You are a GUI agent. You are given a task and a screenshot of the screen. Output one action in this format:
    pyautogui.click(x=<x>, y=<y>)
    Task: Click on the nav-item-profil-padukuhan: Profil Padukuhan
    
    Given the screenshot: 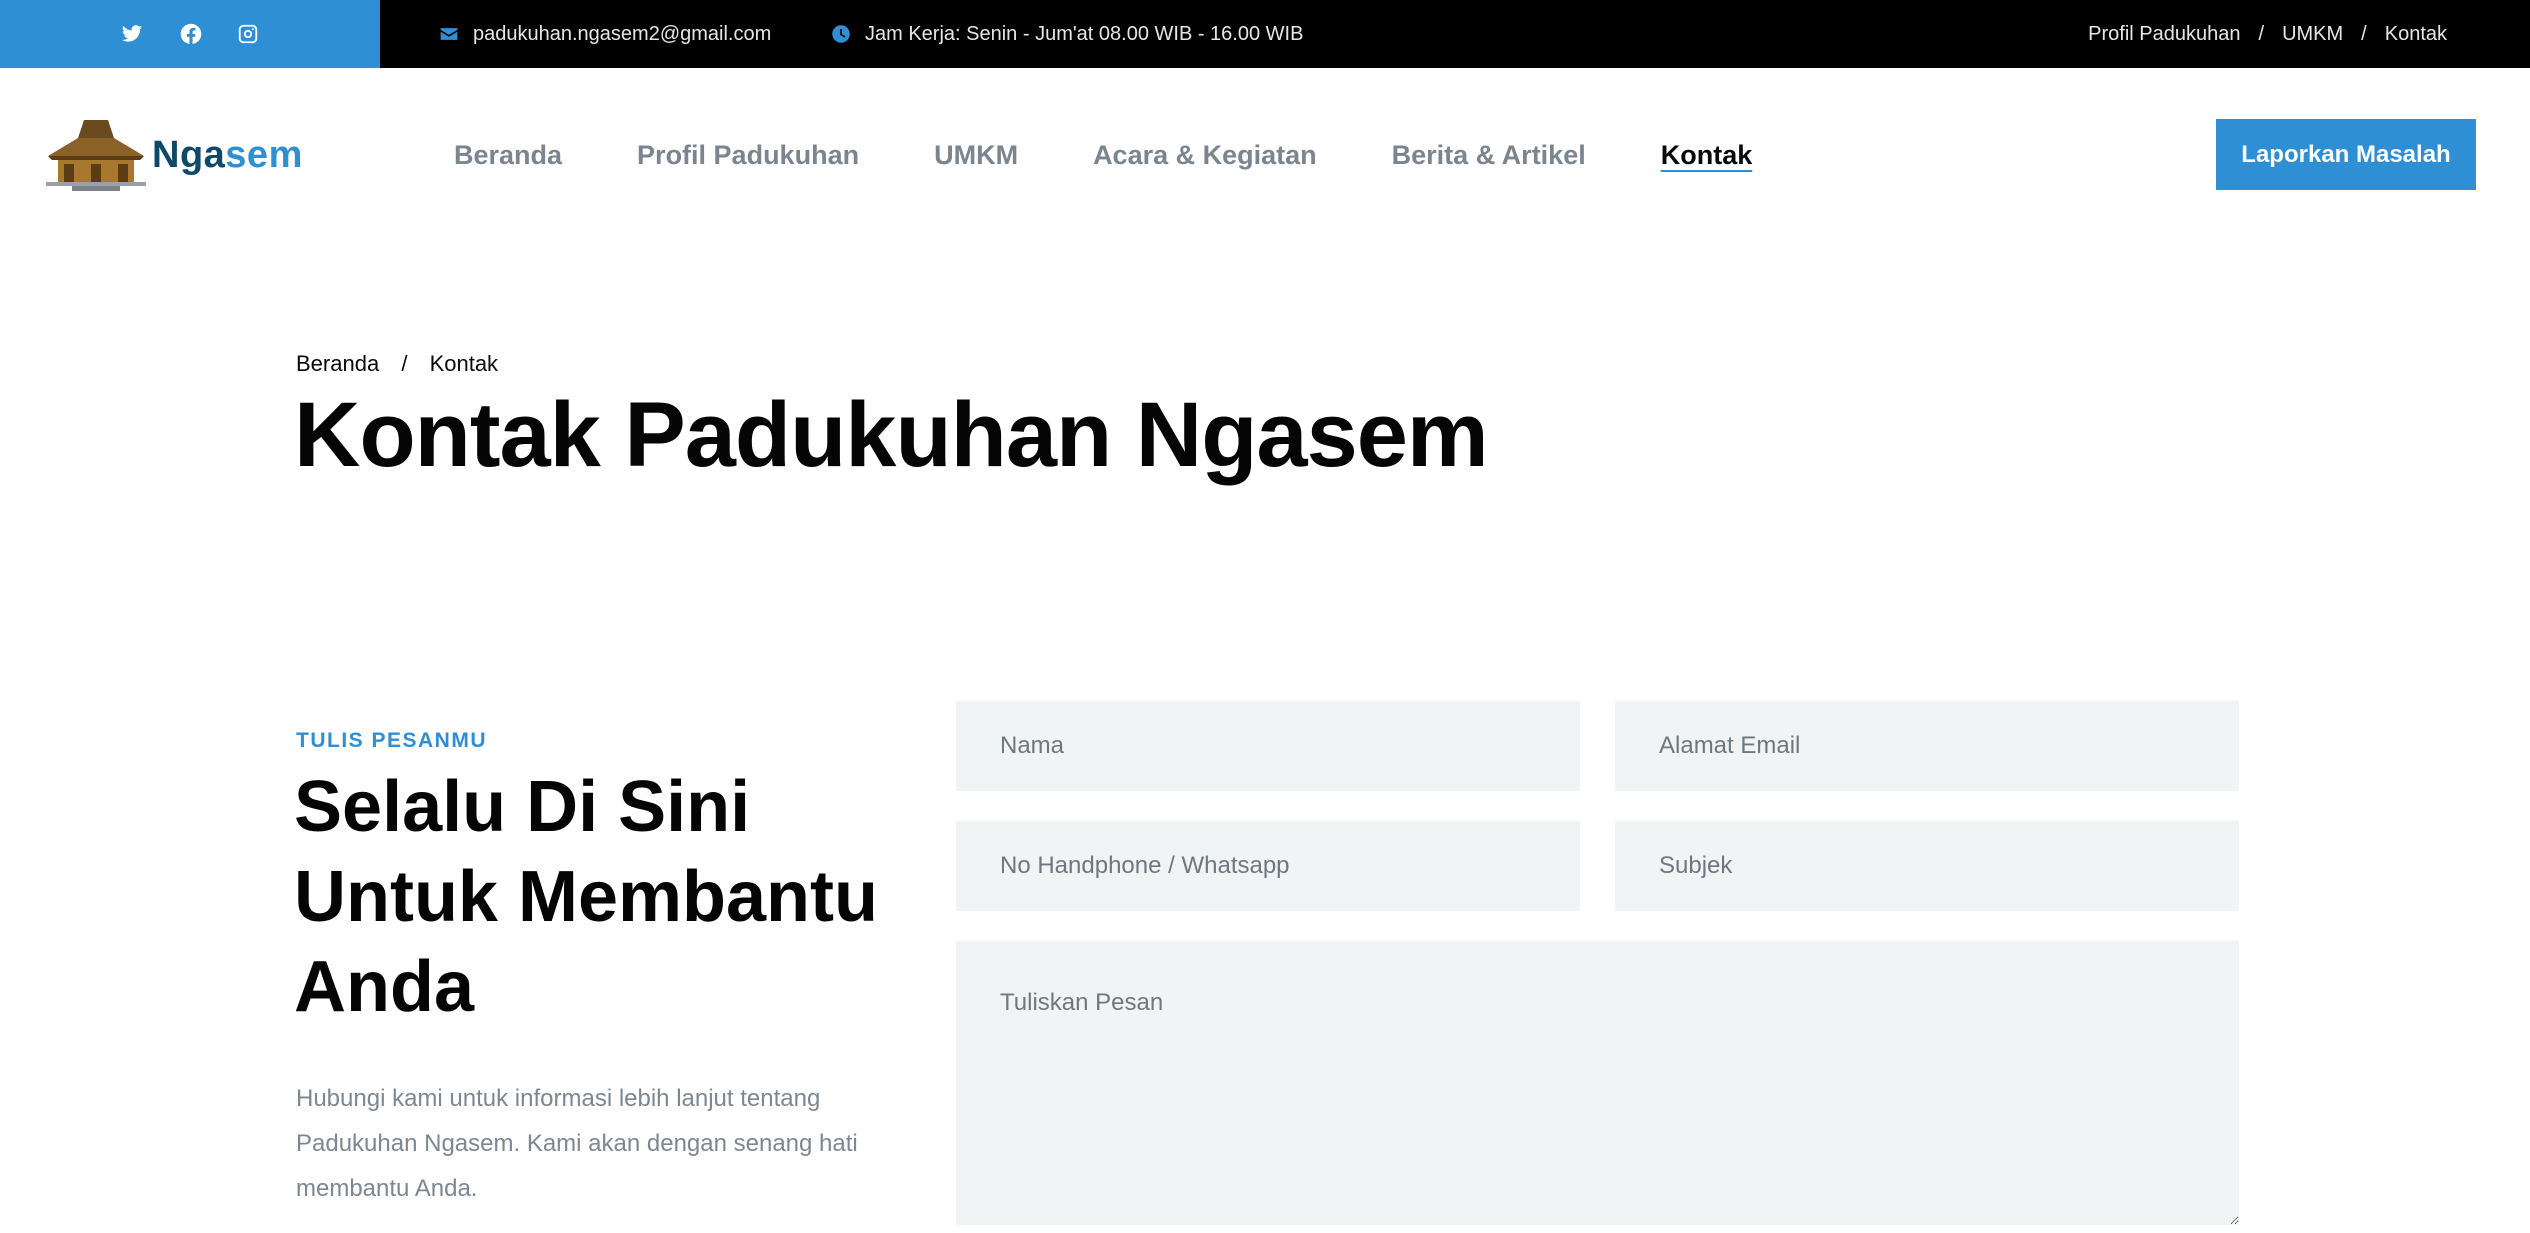 What is the action you would take?
    pyautogui.click(x=748, y=155)
    